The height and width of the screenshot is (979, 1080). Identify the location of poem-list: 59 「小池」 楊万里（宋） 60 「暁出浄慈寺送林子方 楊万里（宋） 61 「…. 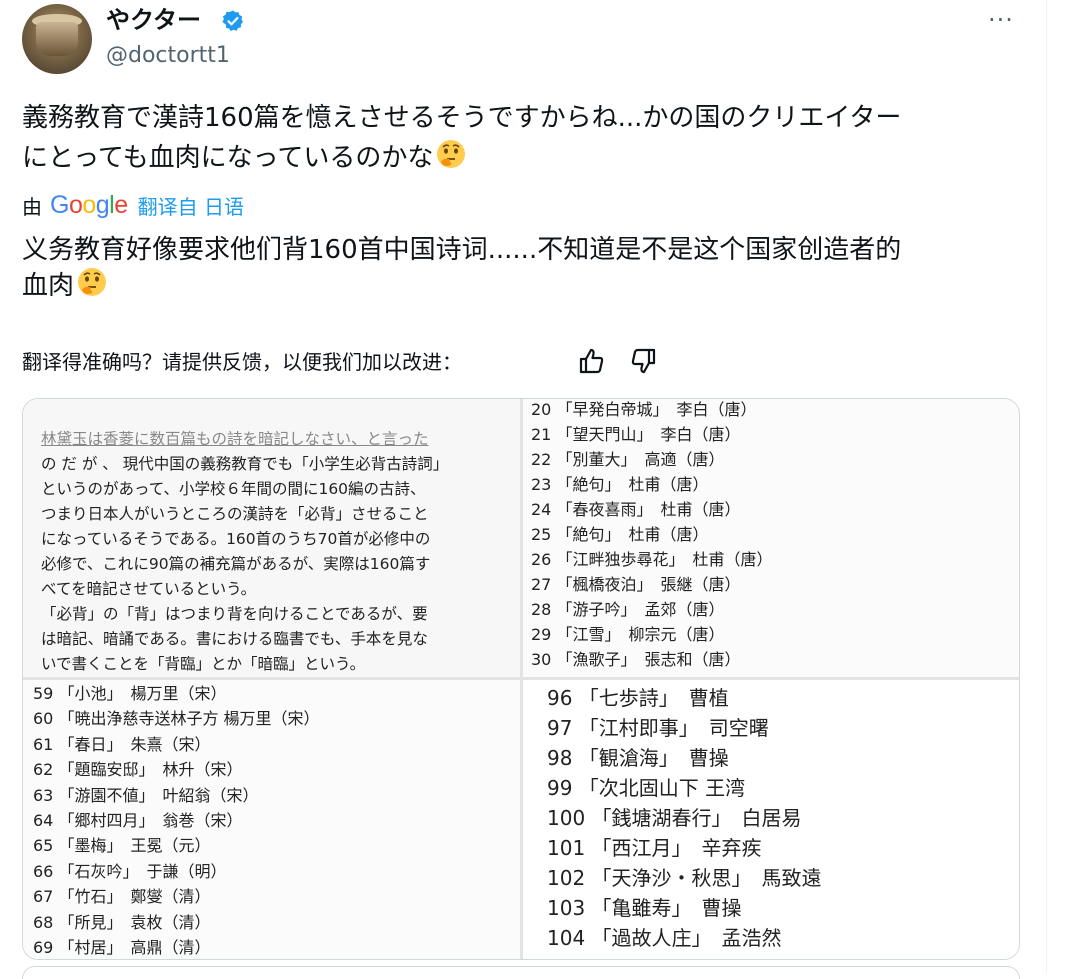
(176, 820).